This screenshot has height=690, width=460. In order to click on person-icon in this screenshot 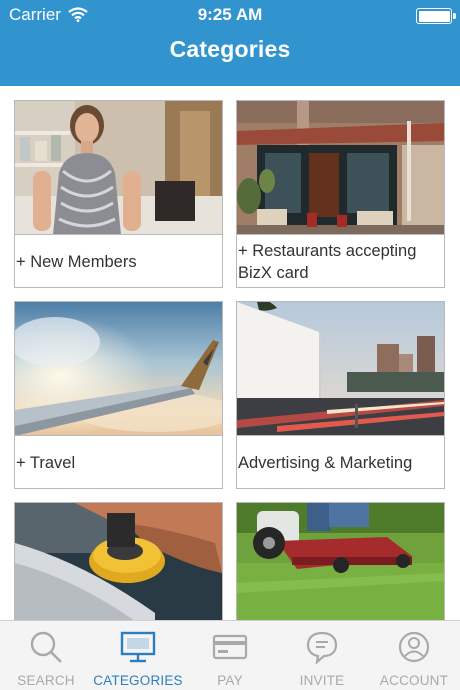, I will do `click(414, 647)`.